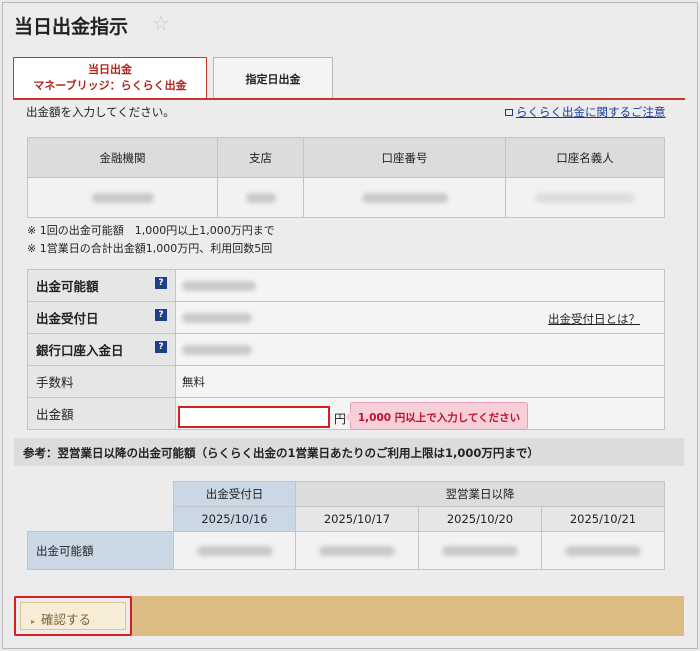 This screenshot has width=700, height=651. Describe the element at coordinates (594, 319) in the screenshot. I see `transfer-date-help-link: 出金受付日とは？` at that location.